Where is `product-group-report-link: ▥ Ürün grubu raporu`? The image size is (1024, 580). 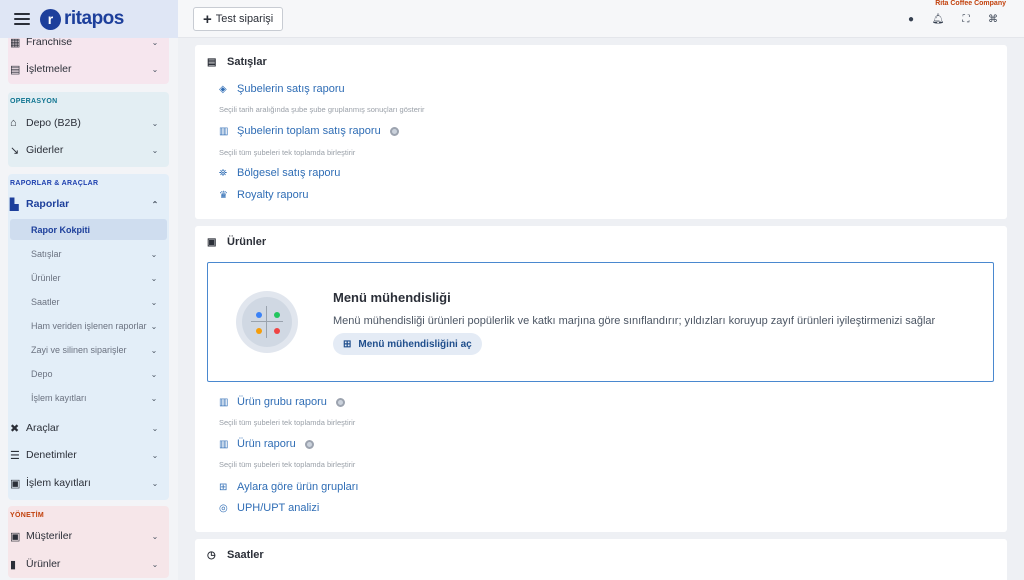
product-group-report-link: ▥ Ürün grubu raporu is located at coordinates (282, 402).